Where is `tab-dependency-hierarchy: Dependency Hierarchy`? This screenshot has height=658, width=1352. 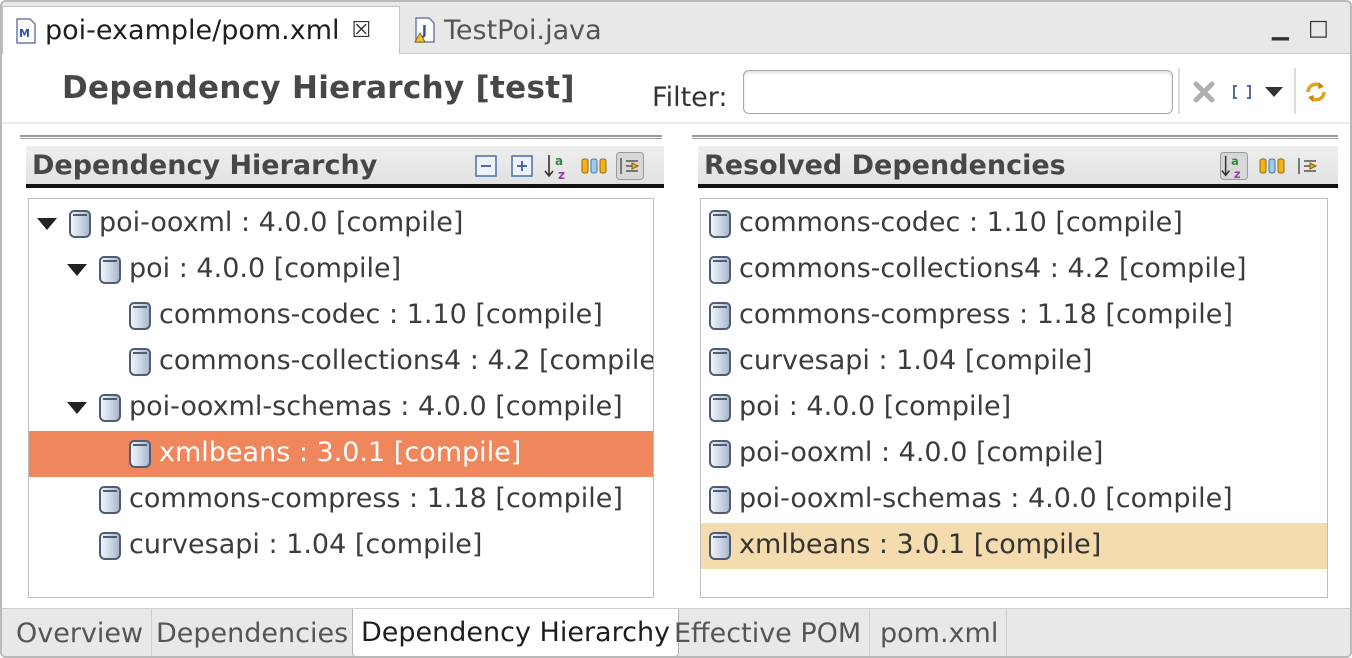 tab-dependency-hierarchy: Dependency Hierarchy is located at coordinates (516, 632).